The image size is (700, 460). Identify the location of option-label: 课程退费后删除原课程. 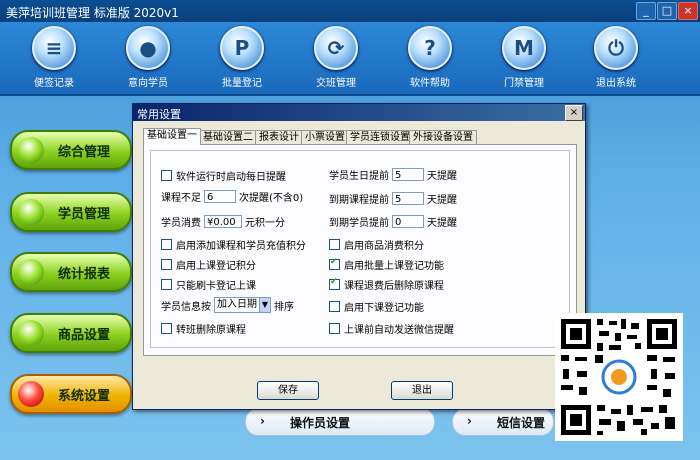
(394, 286).